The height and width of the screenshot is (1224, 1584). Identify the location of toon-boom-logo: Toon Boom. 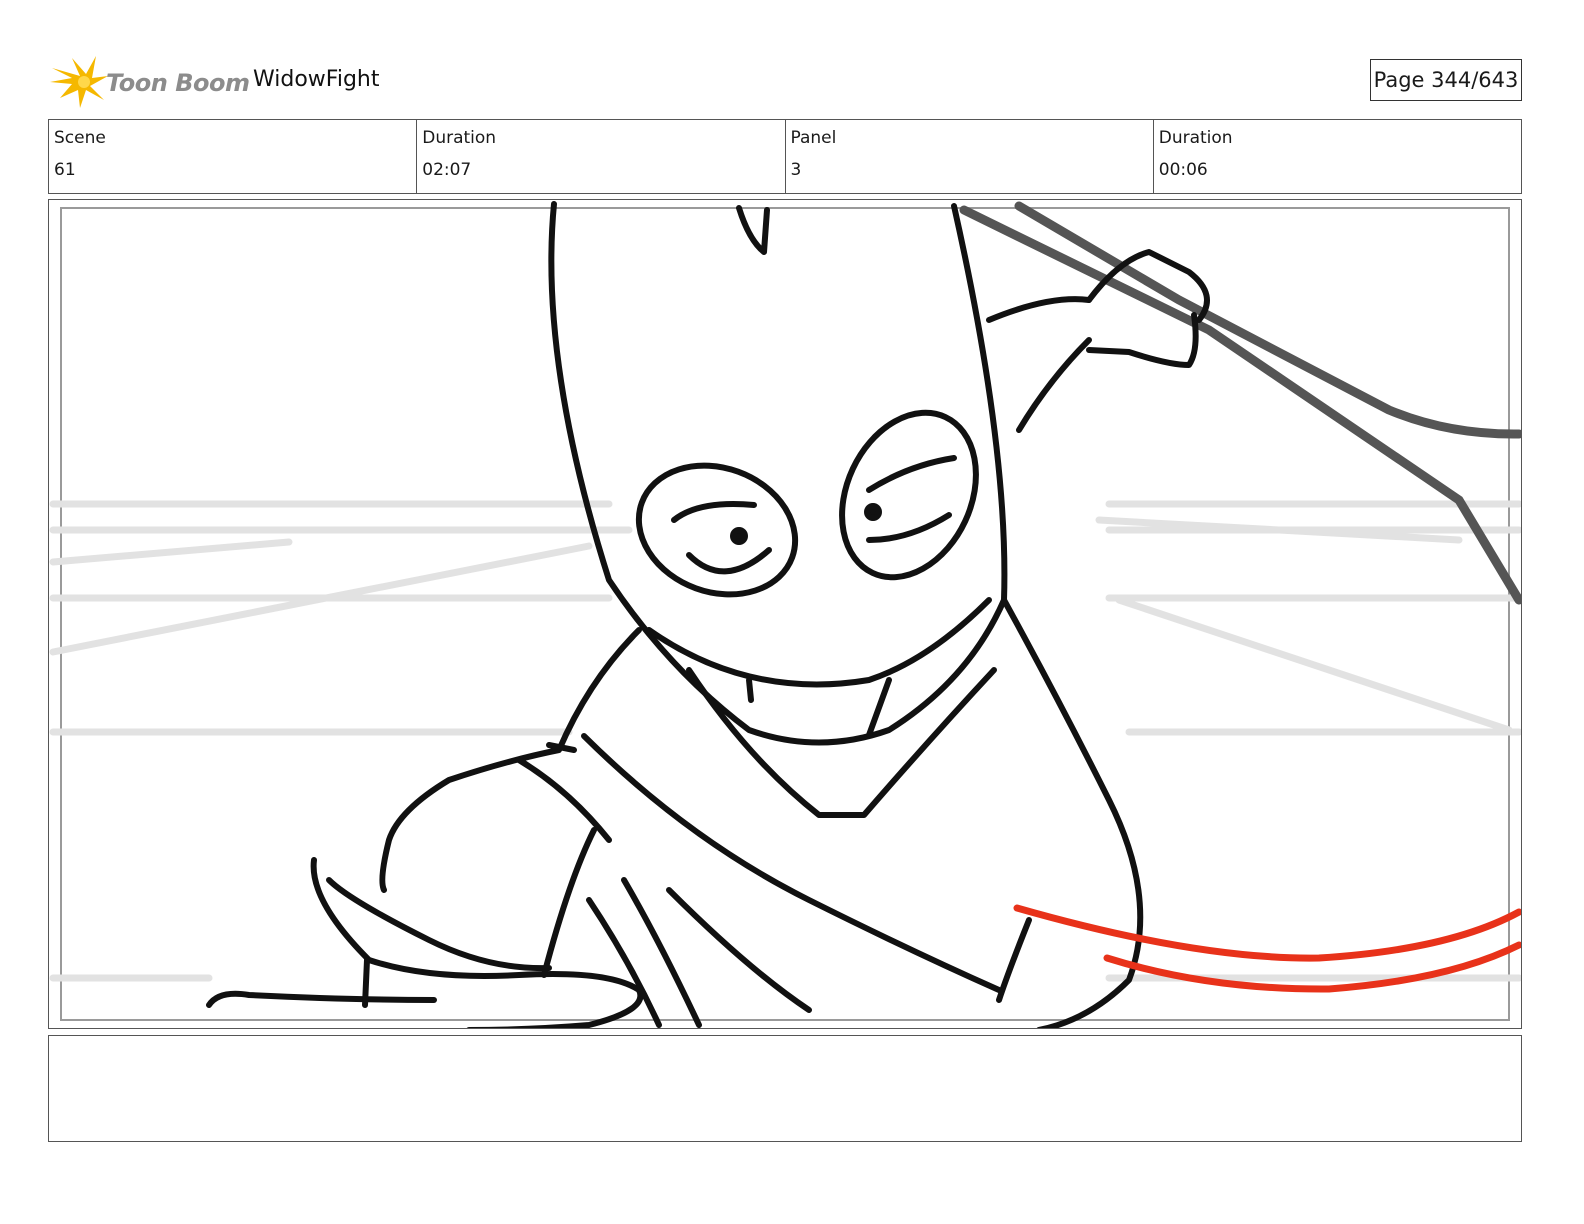
(150, 82).